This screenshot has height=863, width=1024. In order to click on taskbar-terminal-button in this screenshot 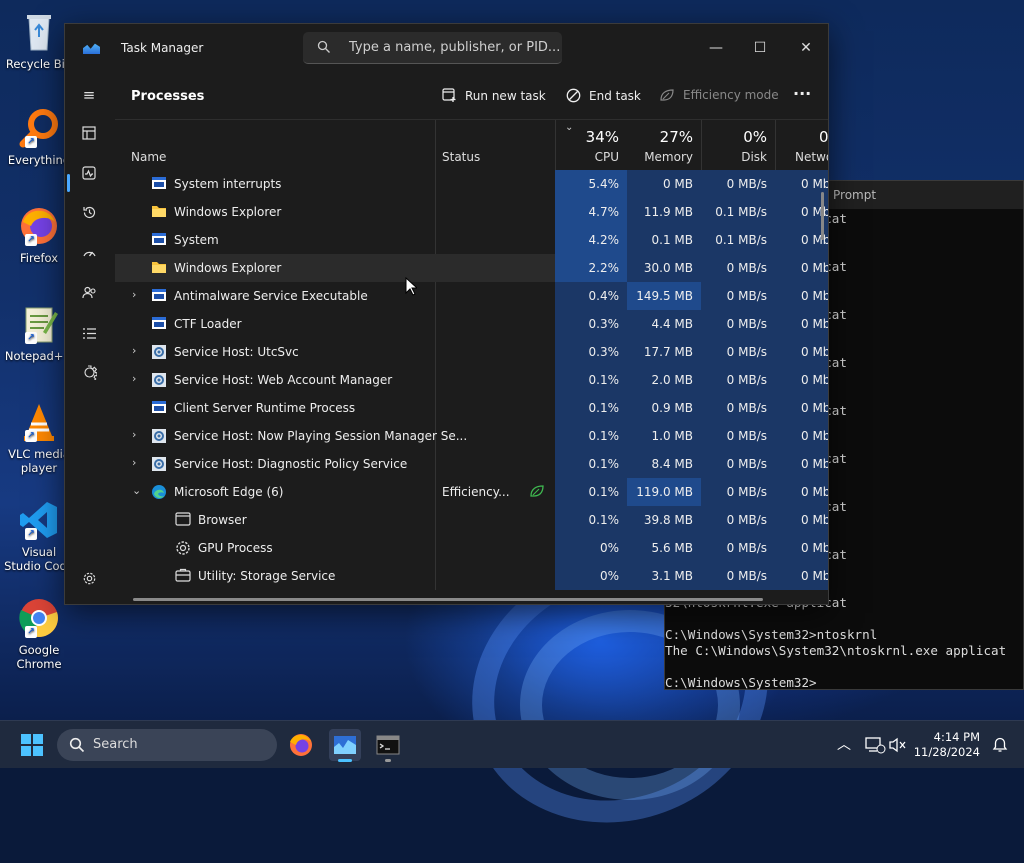, I will do `click(388, 745)`.